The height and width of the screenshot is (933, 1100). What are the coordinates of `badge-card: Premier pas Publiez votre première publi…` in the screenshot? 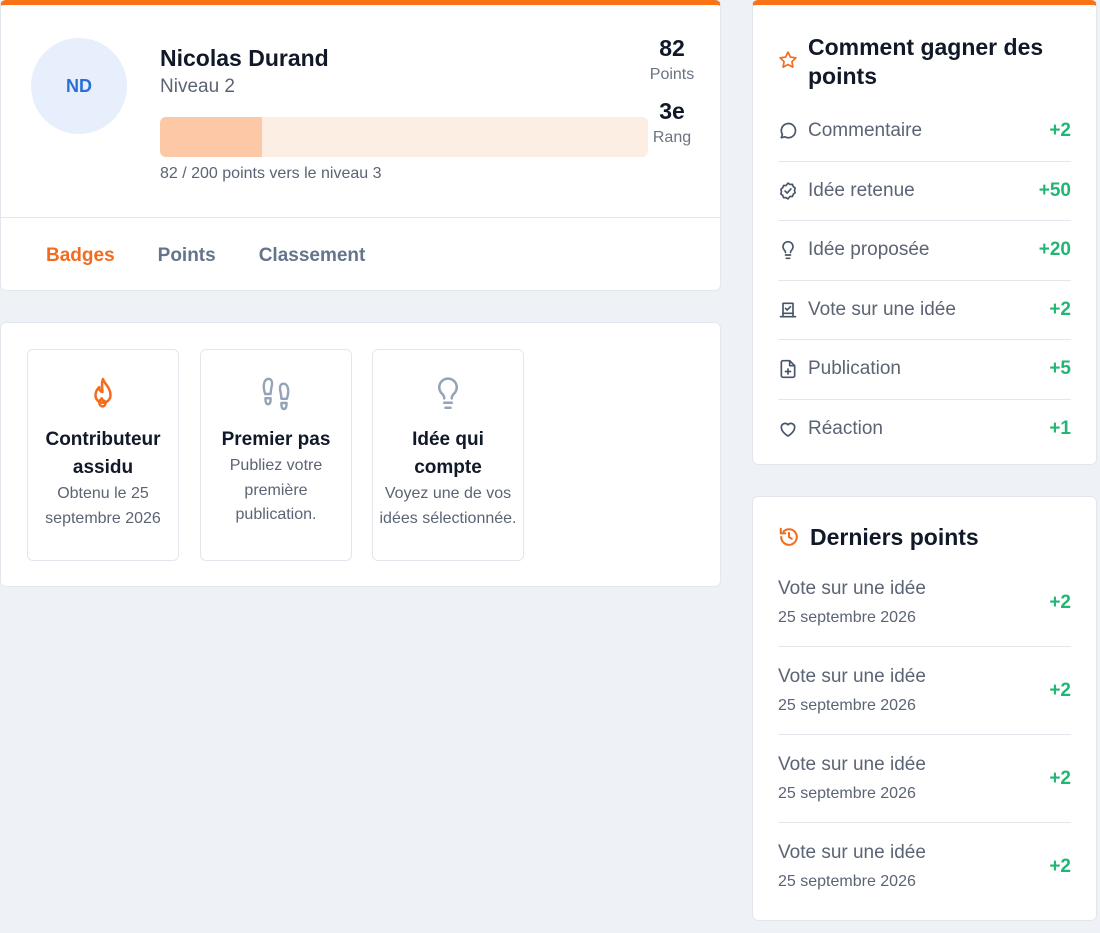 It's located at (276, 455).